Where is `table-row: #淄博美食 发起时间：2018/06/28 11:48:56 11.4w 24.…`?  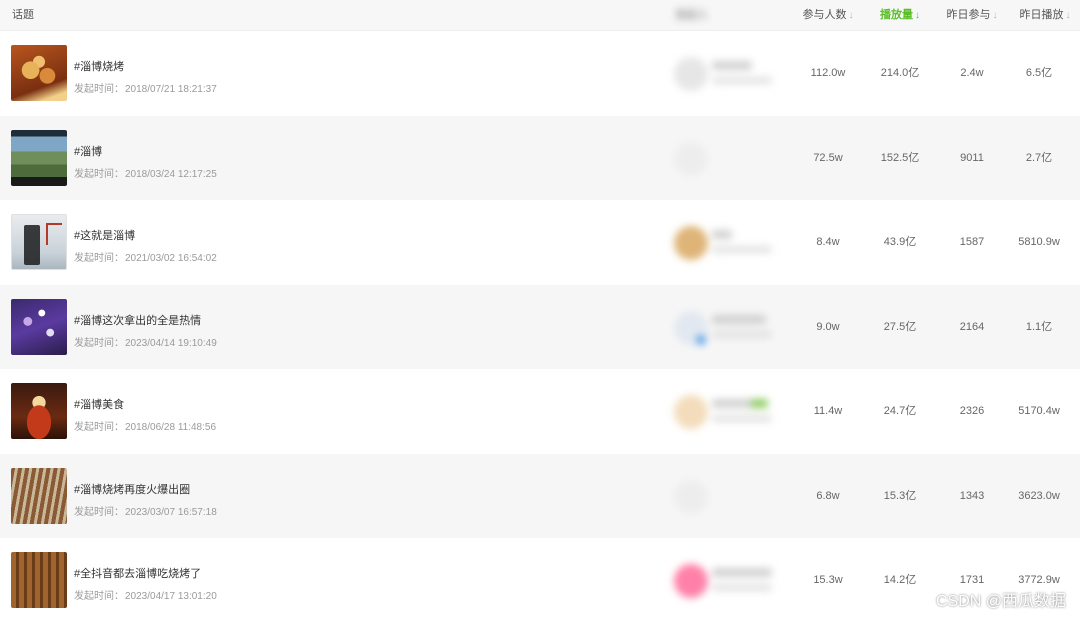 table-row: #淄博美食 发起时间：2018/06/28 11:48:56 11.4w 24.… is located at coordinates (540, 411).